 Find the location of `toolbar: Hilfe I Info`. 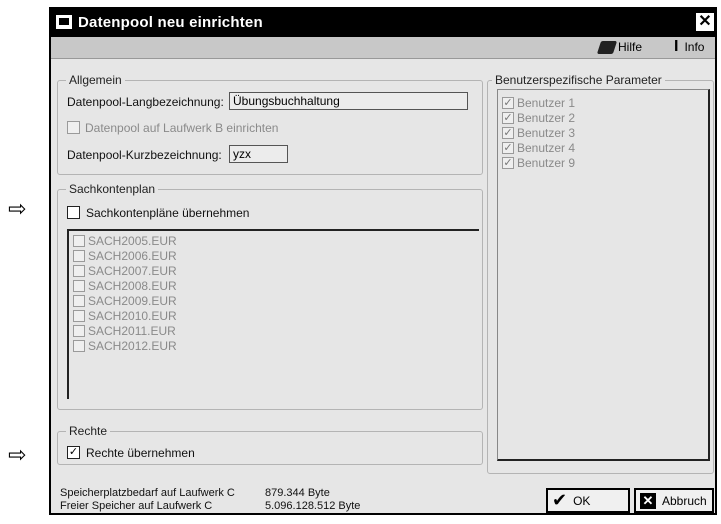

toolbar: Hilfe I Info is located at coordinates (383, 48).